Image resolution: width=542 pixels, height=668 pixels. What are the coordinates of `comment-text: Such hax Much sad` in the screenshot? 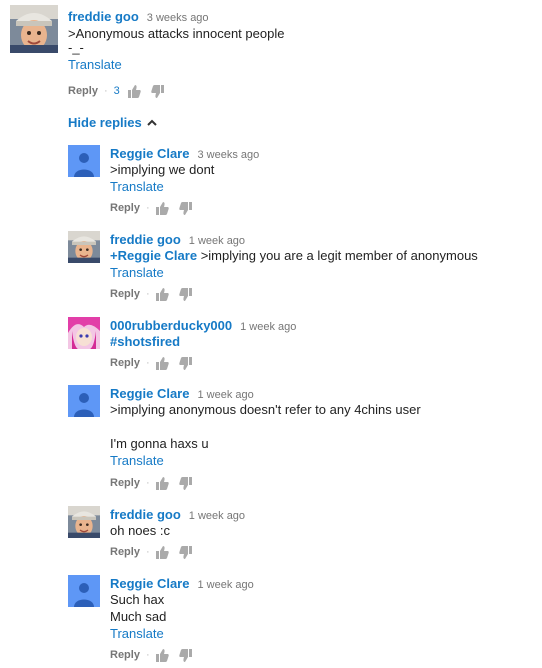 It's located at (138, 608).